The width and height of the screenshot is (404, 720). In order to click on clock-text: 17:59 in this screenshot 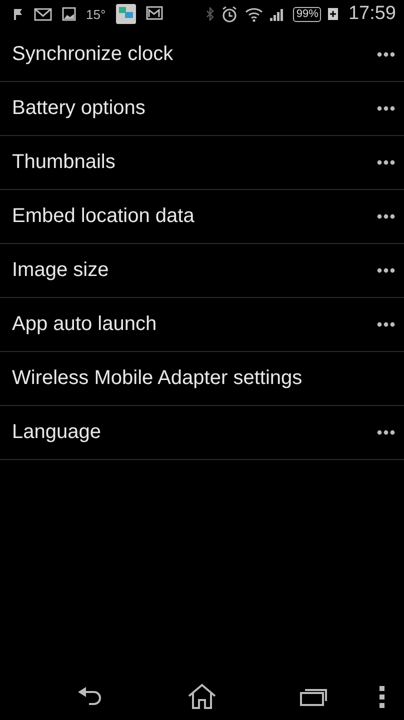, I will do `click(372, 14)`.